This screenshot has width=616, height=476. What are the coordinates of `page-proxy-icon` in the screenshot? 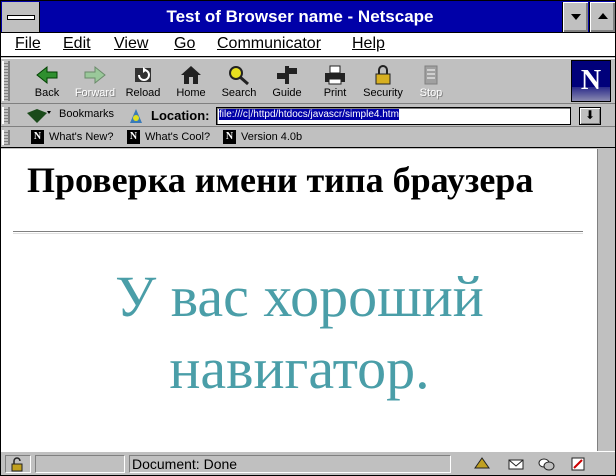 It's located at (136, 116).